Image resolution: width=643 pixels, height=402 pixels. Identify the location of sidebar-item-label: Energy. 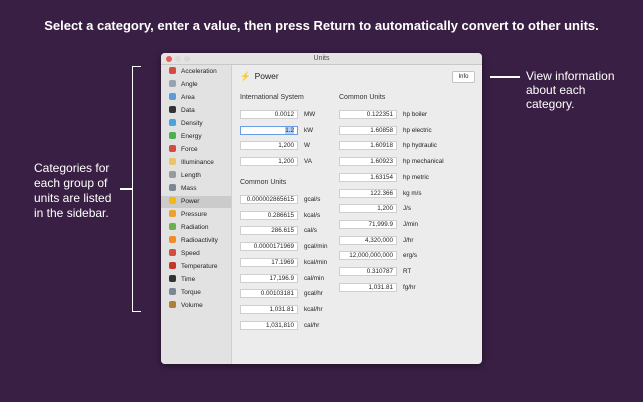
(191, 136).